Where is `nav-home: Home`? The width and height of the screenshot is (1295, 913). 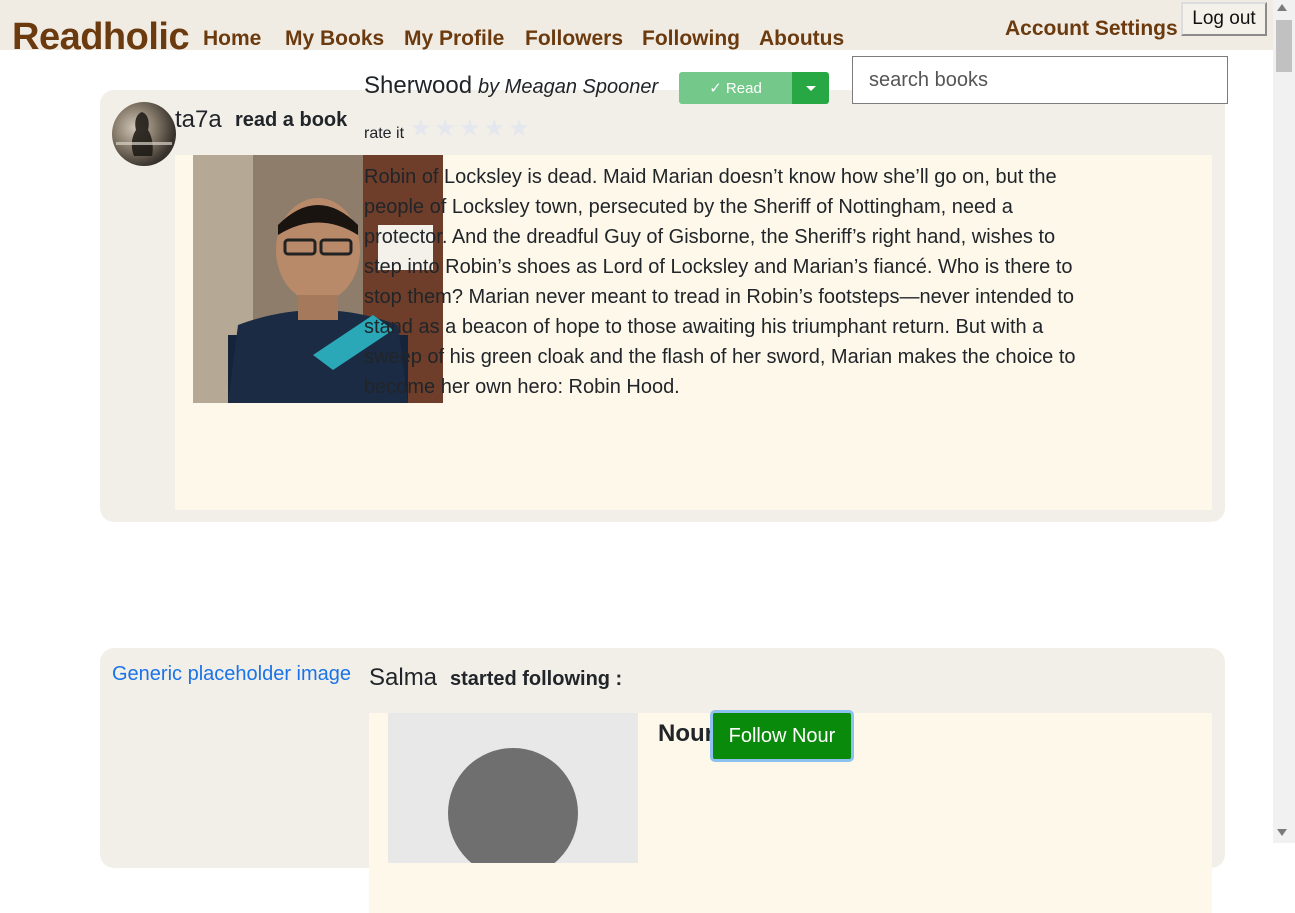
nav-home: Home is located at coordinates (232, 39).